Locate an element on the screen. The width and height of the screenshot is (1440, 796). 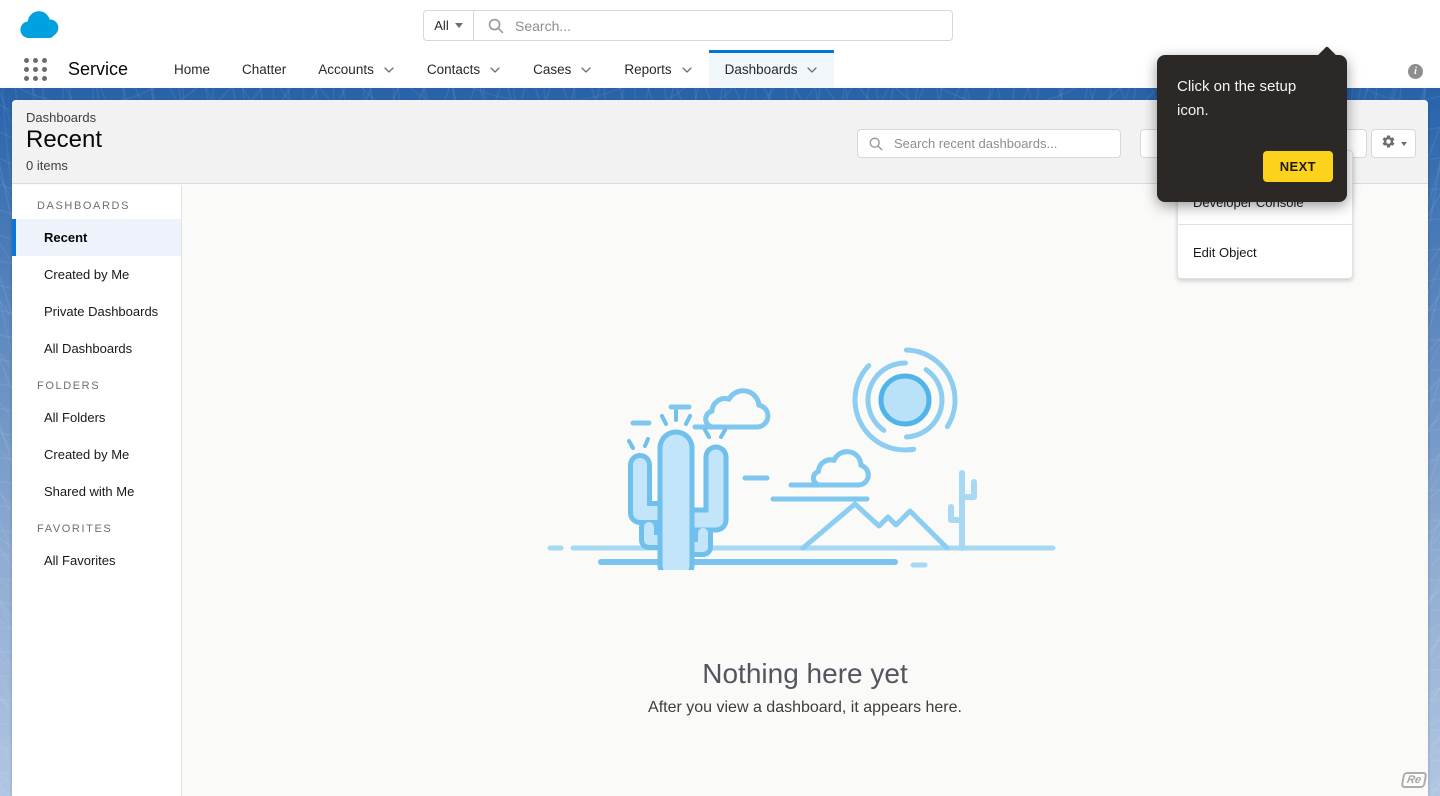
salesforce-logo-icon is located at coordinates (38, 28).